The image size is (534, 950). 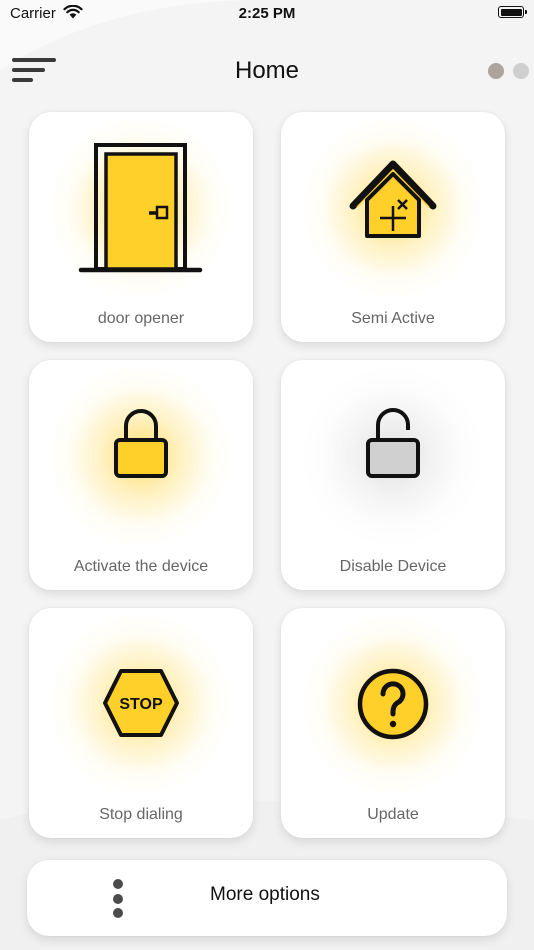 I want to click on semi-active-tile: Semi Active, so click(x=393, y=227).